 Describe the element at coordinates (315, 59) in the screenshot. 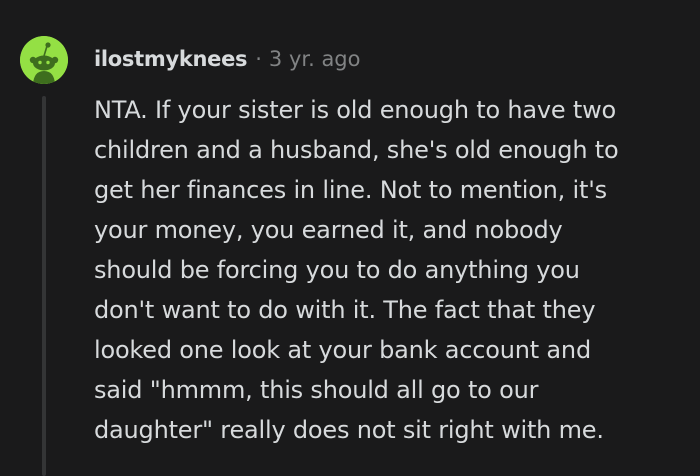

I see `timestamp: 3 yr. ago` at that location.